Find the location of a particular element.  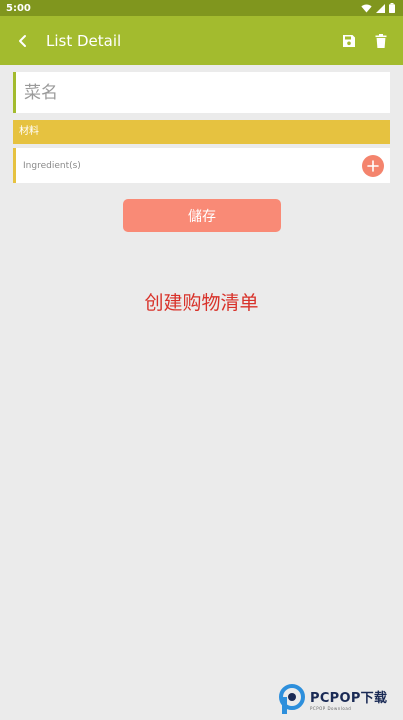

save-button: 儲存 is located at coordinates (202, 215).